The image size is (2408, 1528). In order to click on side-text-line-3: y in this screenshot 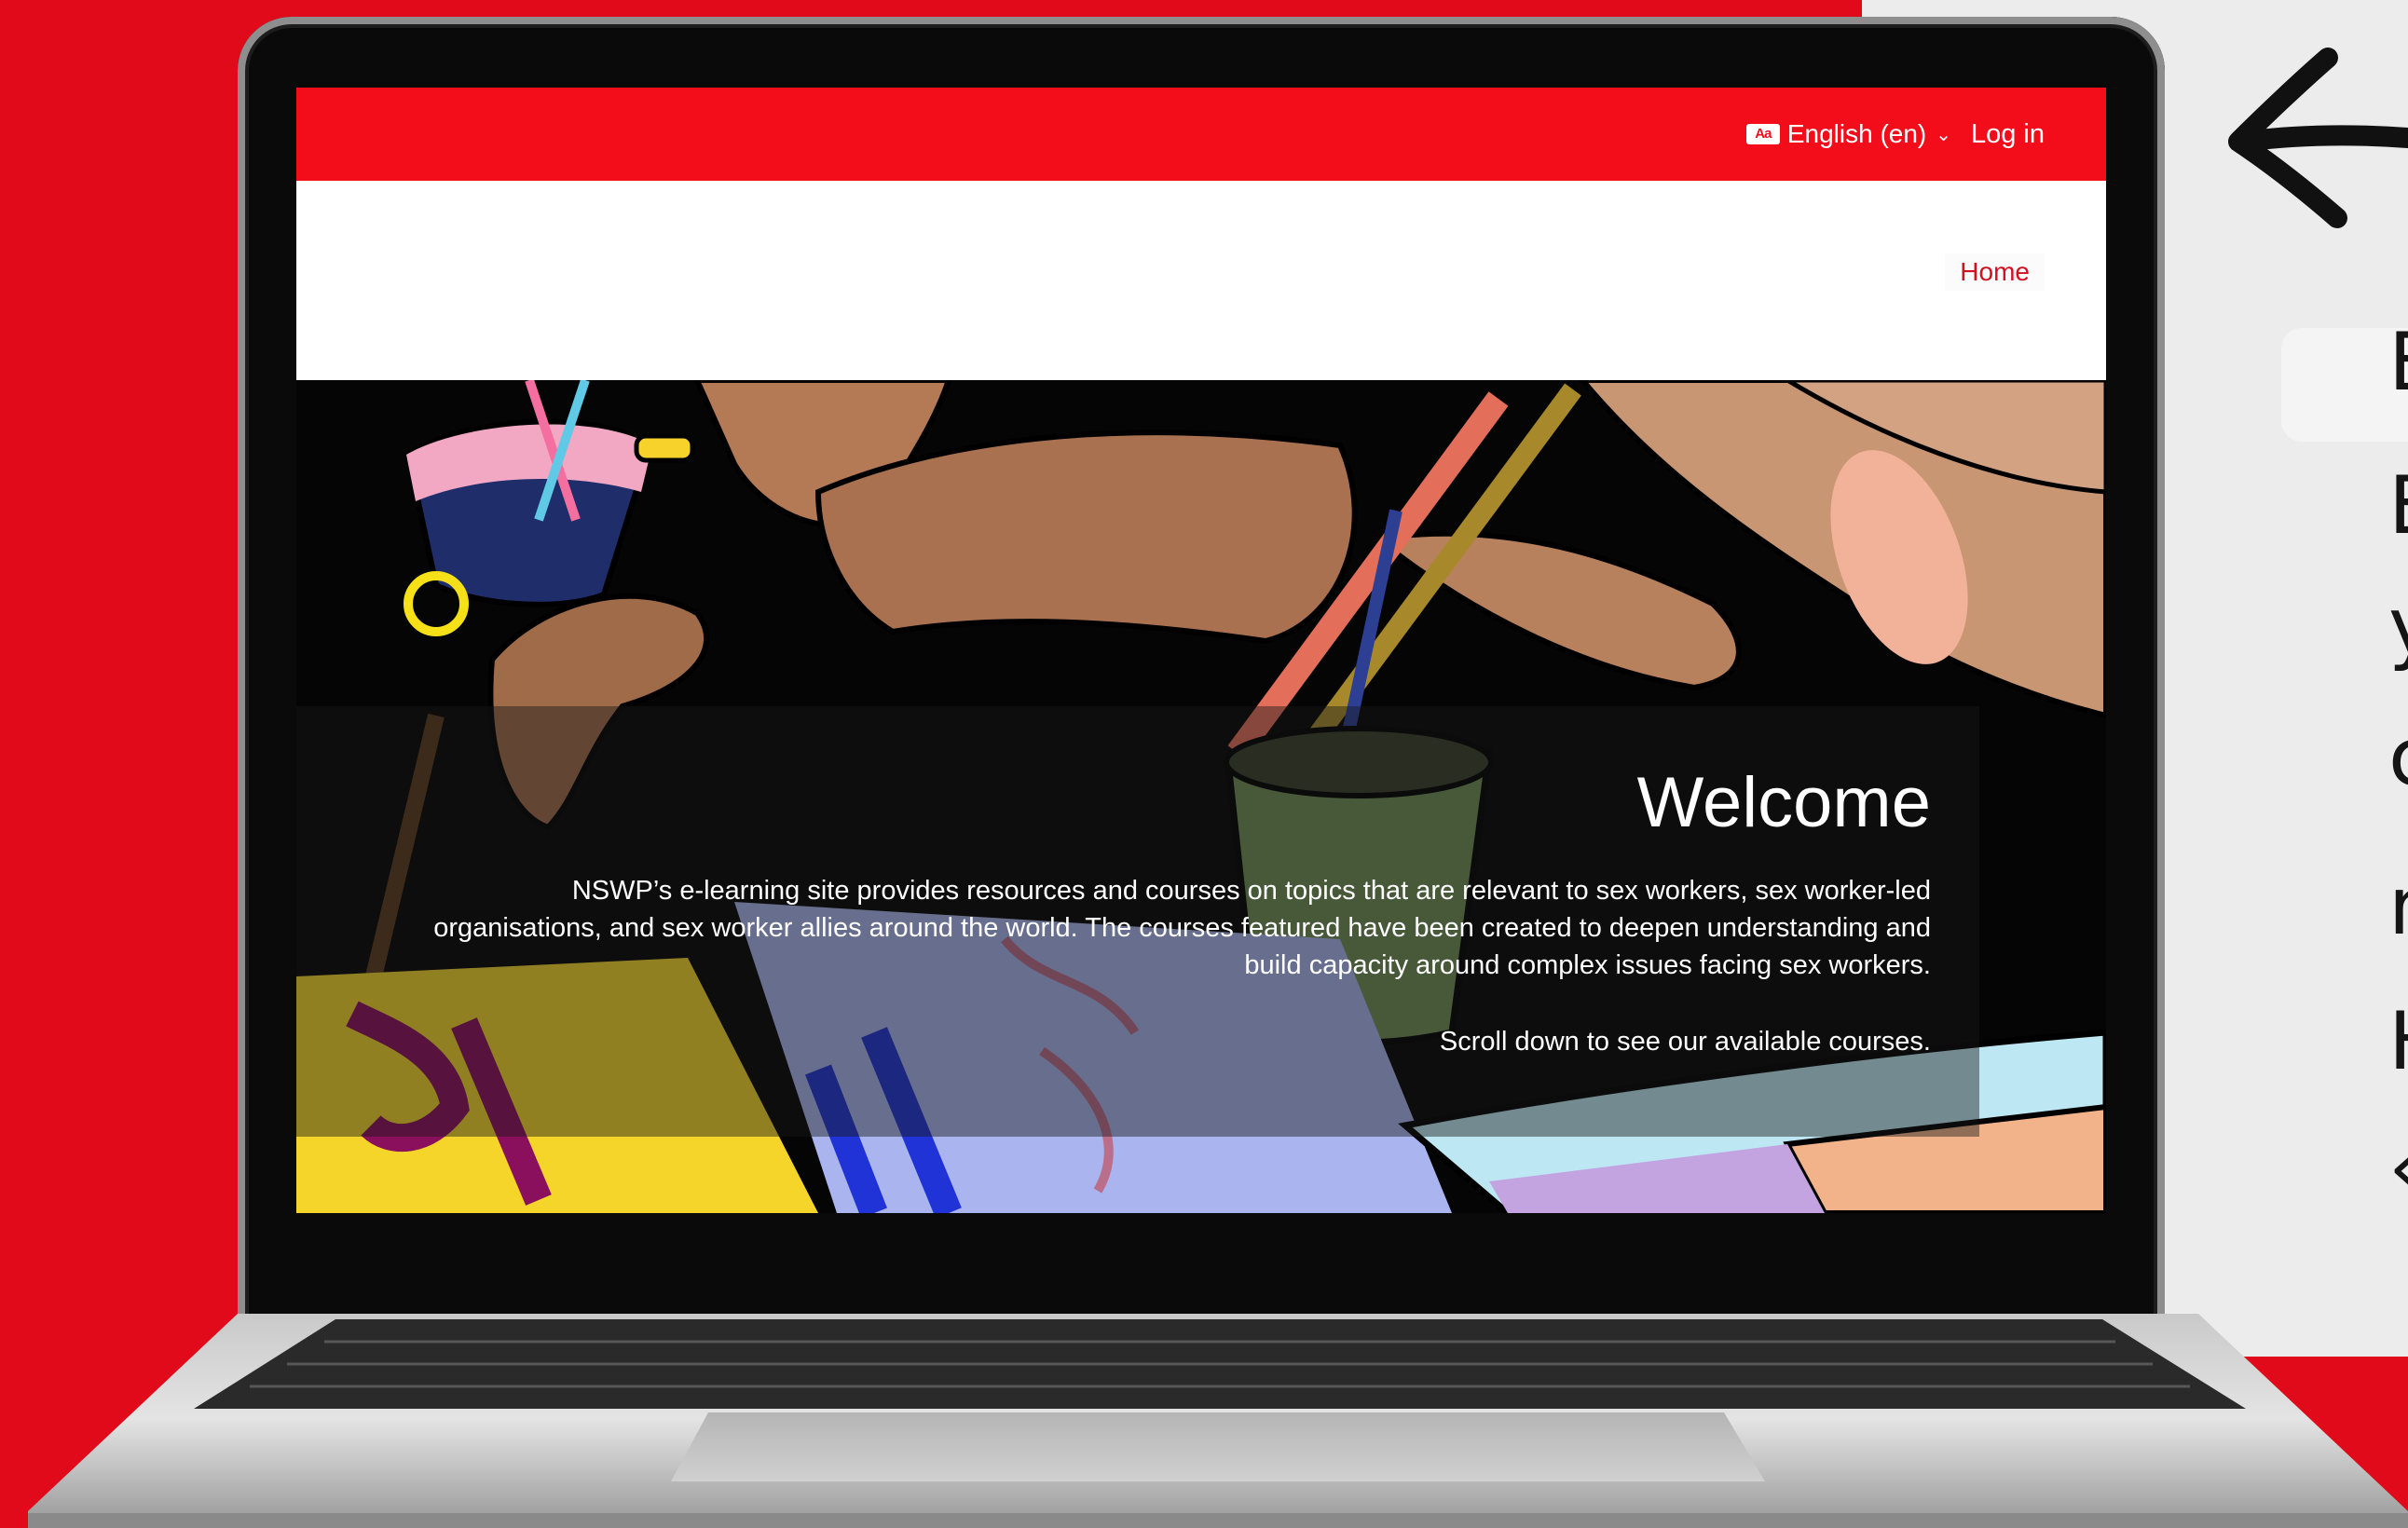, I will do `click(2398, 627)`.